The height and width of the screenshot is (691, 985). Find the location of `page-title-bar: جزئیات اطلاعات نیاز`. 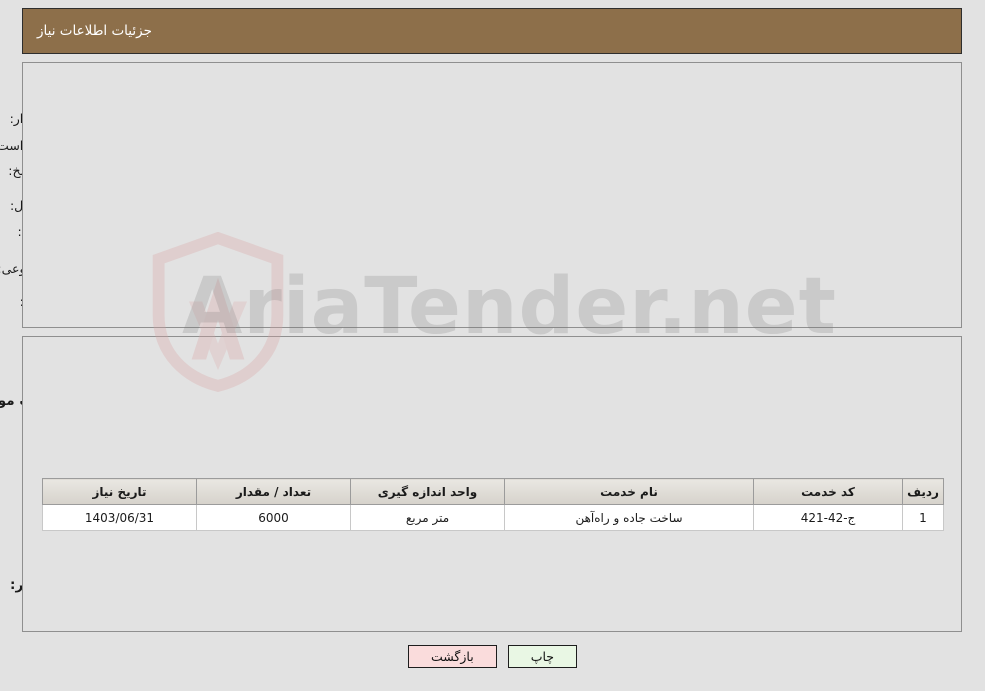

page-title-bar: جزئیات اطلاعات نیاز is located at coordinates (492, 31).